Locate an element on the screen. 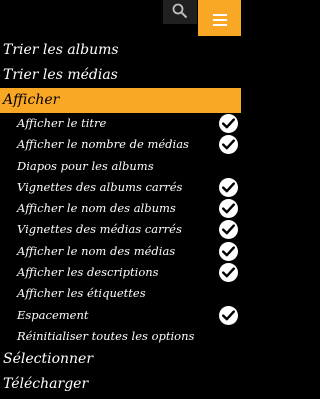 The width and height of the screenshot is (320, 399). display-option-label: Diapos pour les albums is located at coordinates (85, 165).